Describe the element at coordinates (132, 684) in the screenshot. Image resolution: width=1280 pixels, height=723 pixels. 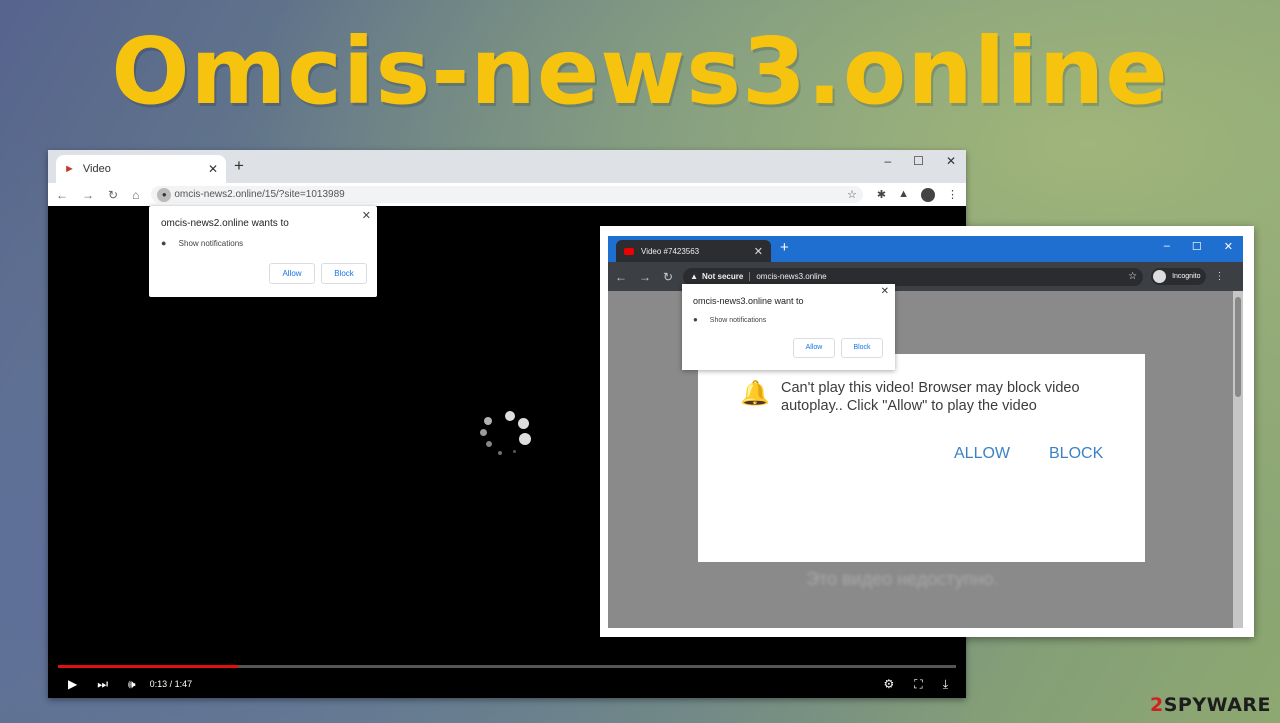
I see `volume-icon: 🕪` at that location.